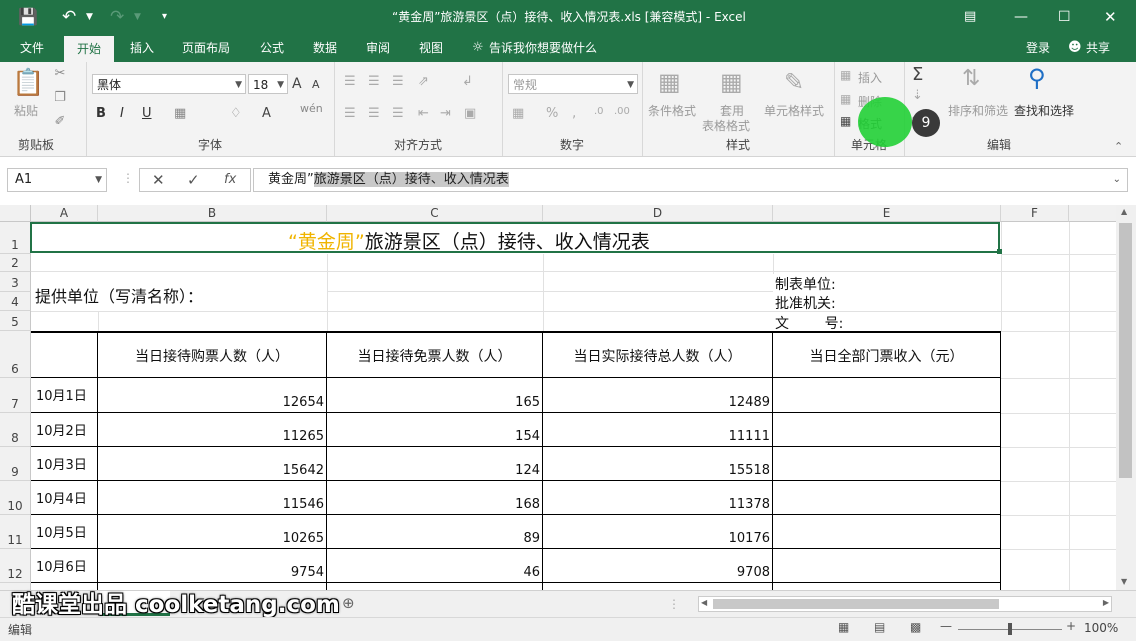  Describe the element at coordinates (657, 356) in the screenshot. I see `header-total-visitors: 当日实际接待总人数（人）` at that location.